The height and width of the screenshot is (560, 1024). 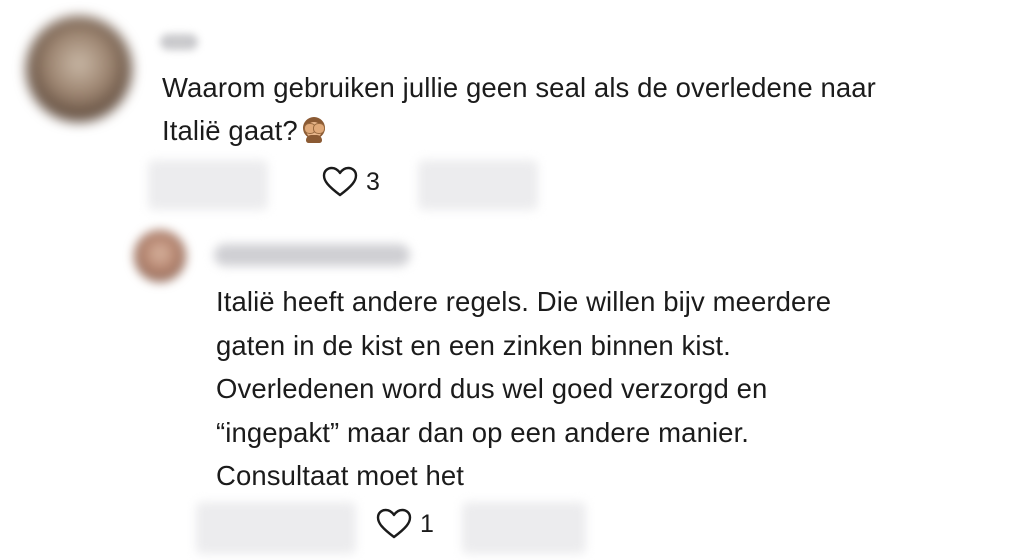 What do you see at coordinates (587, 130) in the screenshot?
I see `comment-text-line: Italië gaat?` at bounding box center [587, 130].